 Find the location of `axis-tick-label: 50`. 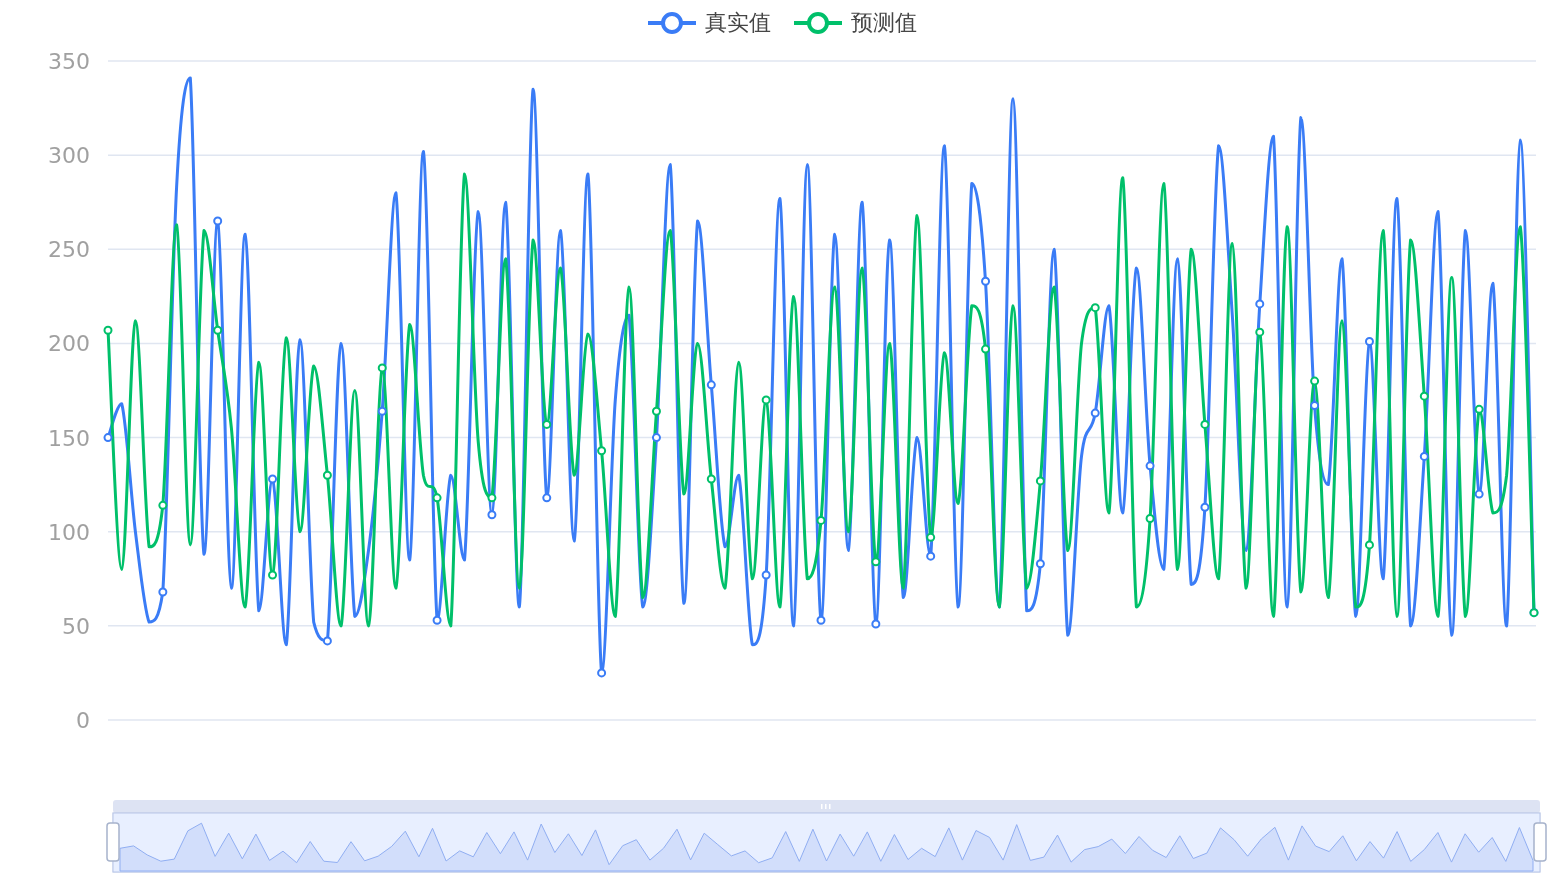

axis-tick-label: 50 is located at coordinates (76, 626).